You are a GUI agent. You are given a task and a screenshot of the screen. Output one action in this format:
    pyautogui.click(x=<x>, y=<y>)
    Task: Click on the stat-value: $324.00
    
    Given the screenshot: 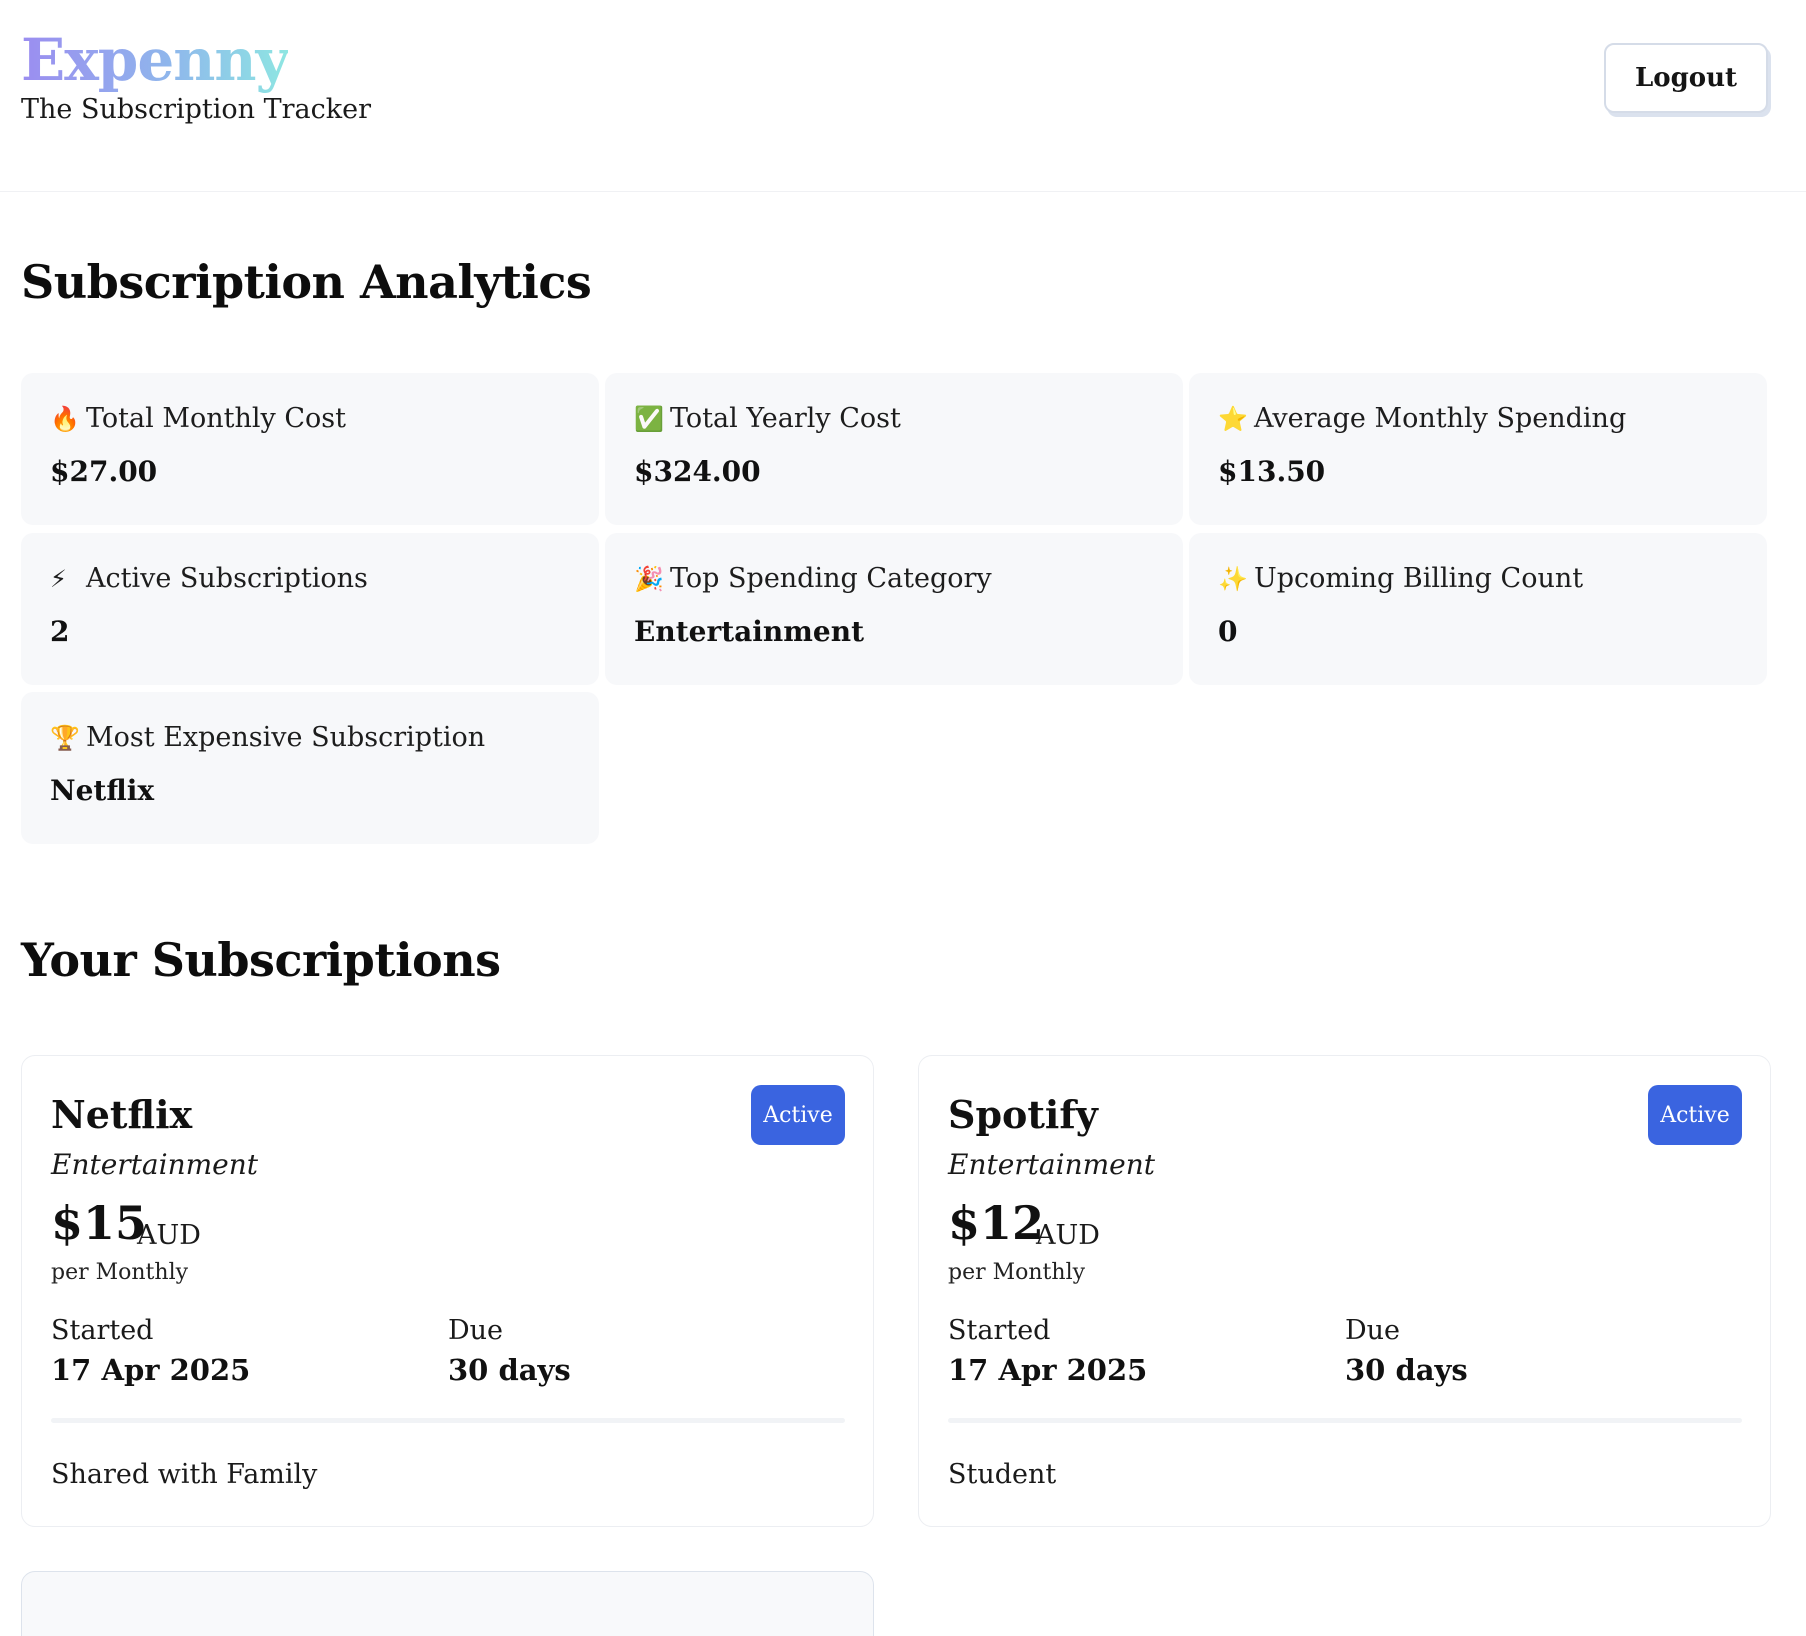 What is the action you would take?
    pyautogui.click(x=697, y=471)
    